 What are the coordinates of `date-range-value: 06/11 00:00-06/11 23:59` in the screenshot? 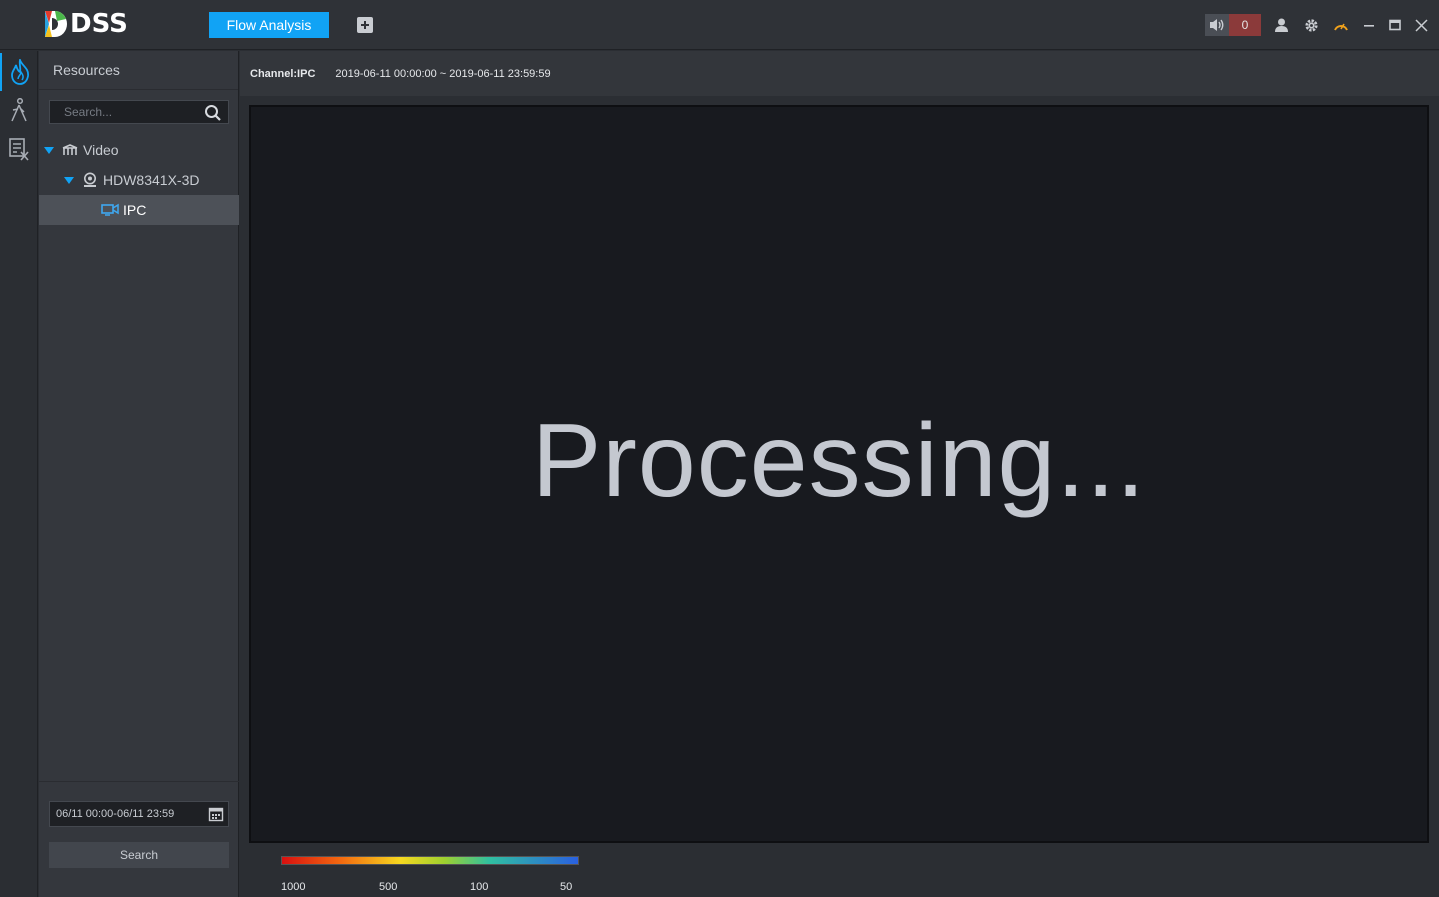 It's located at (115, 814).